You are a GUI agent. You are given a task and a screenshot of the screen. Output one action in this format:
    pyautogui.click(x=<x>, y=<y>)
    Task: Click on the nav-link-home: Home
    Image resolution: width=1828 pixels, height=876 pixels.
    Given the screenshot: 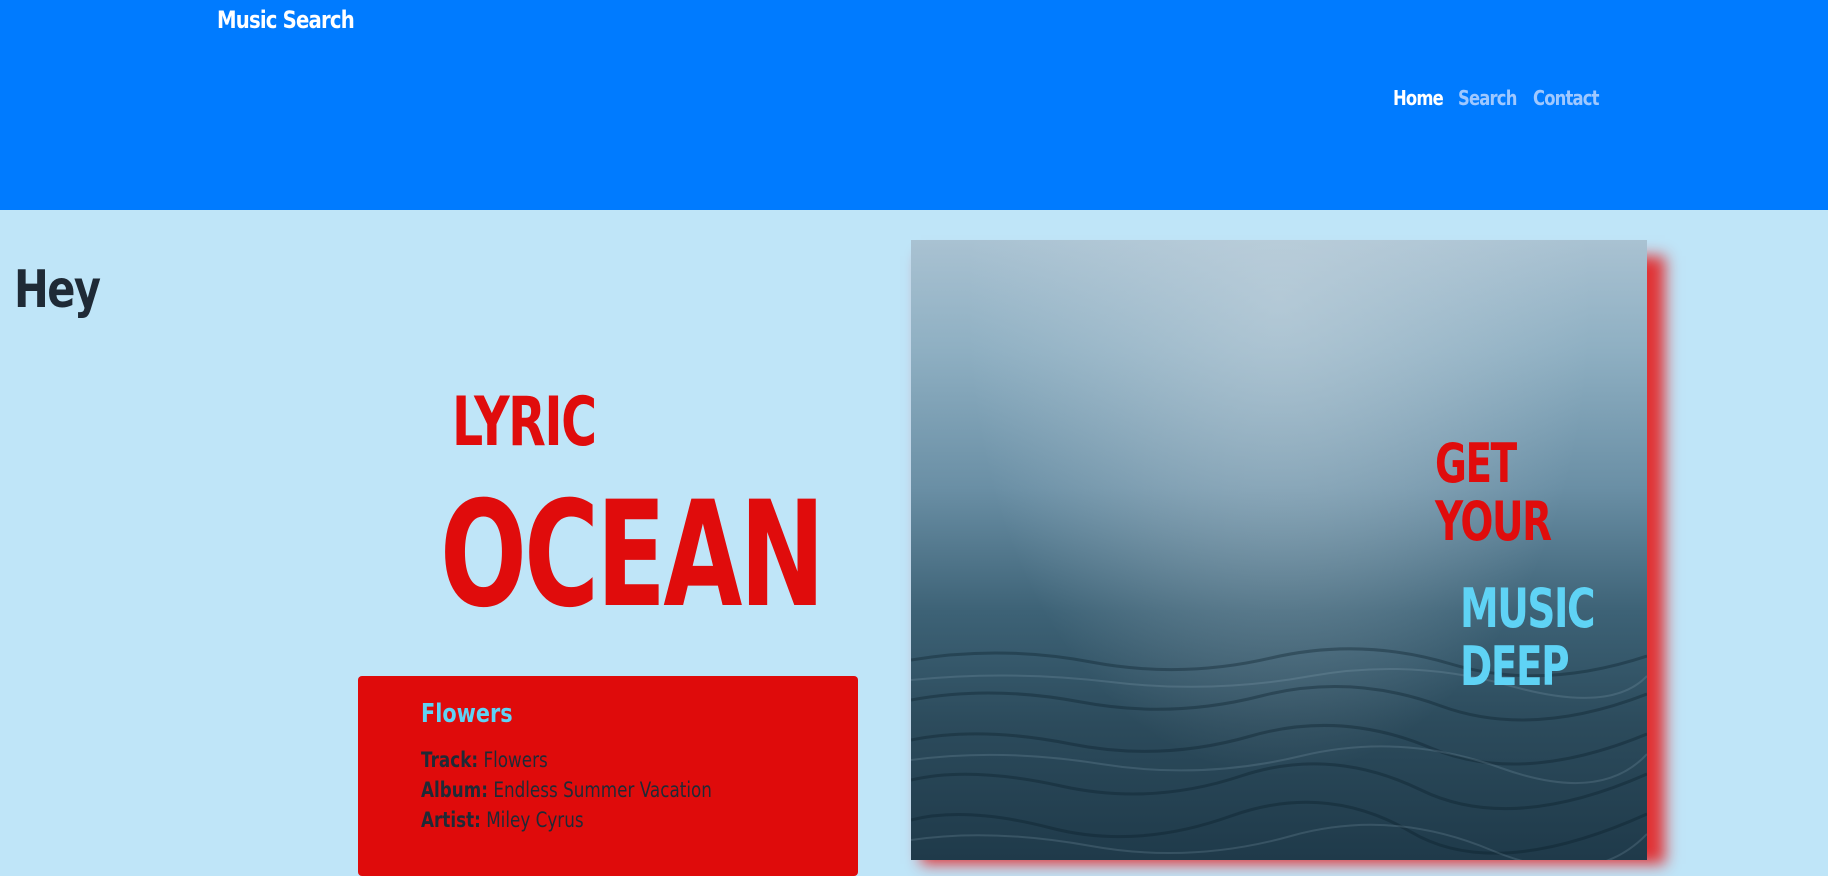 What is the action you would take?
    pyautogui.click(x=1418, y=98)
    